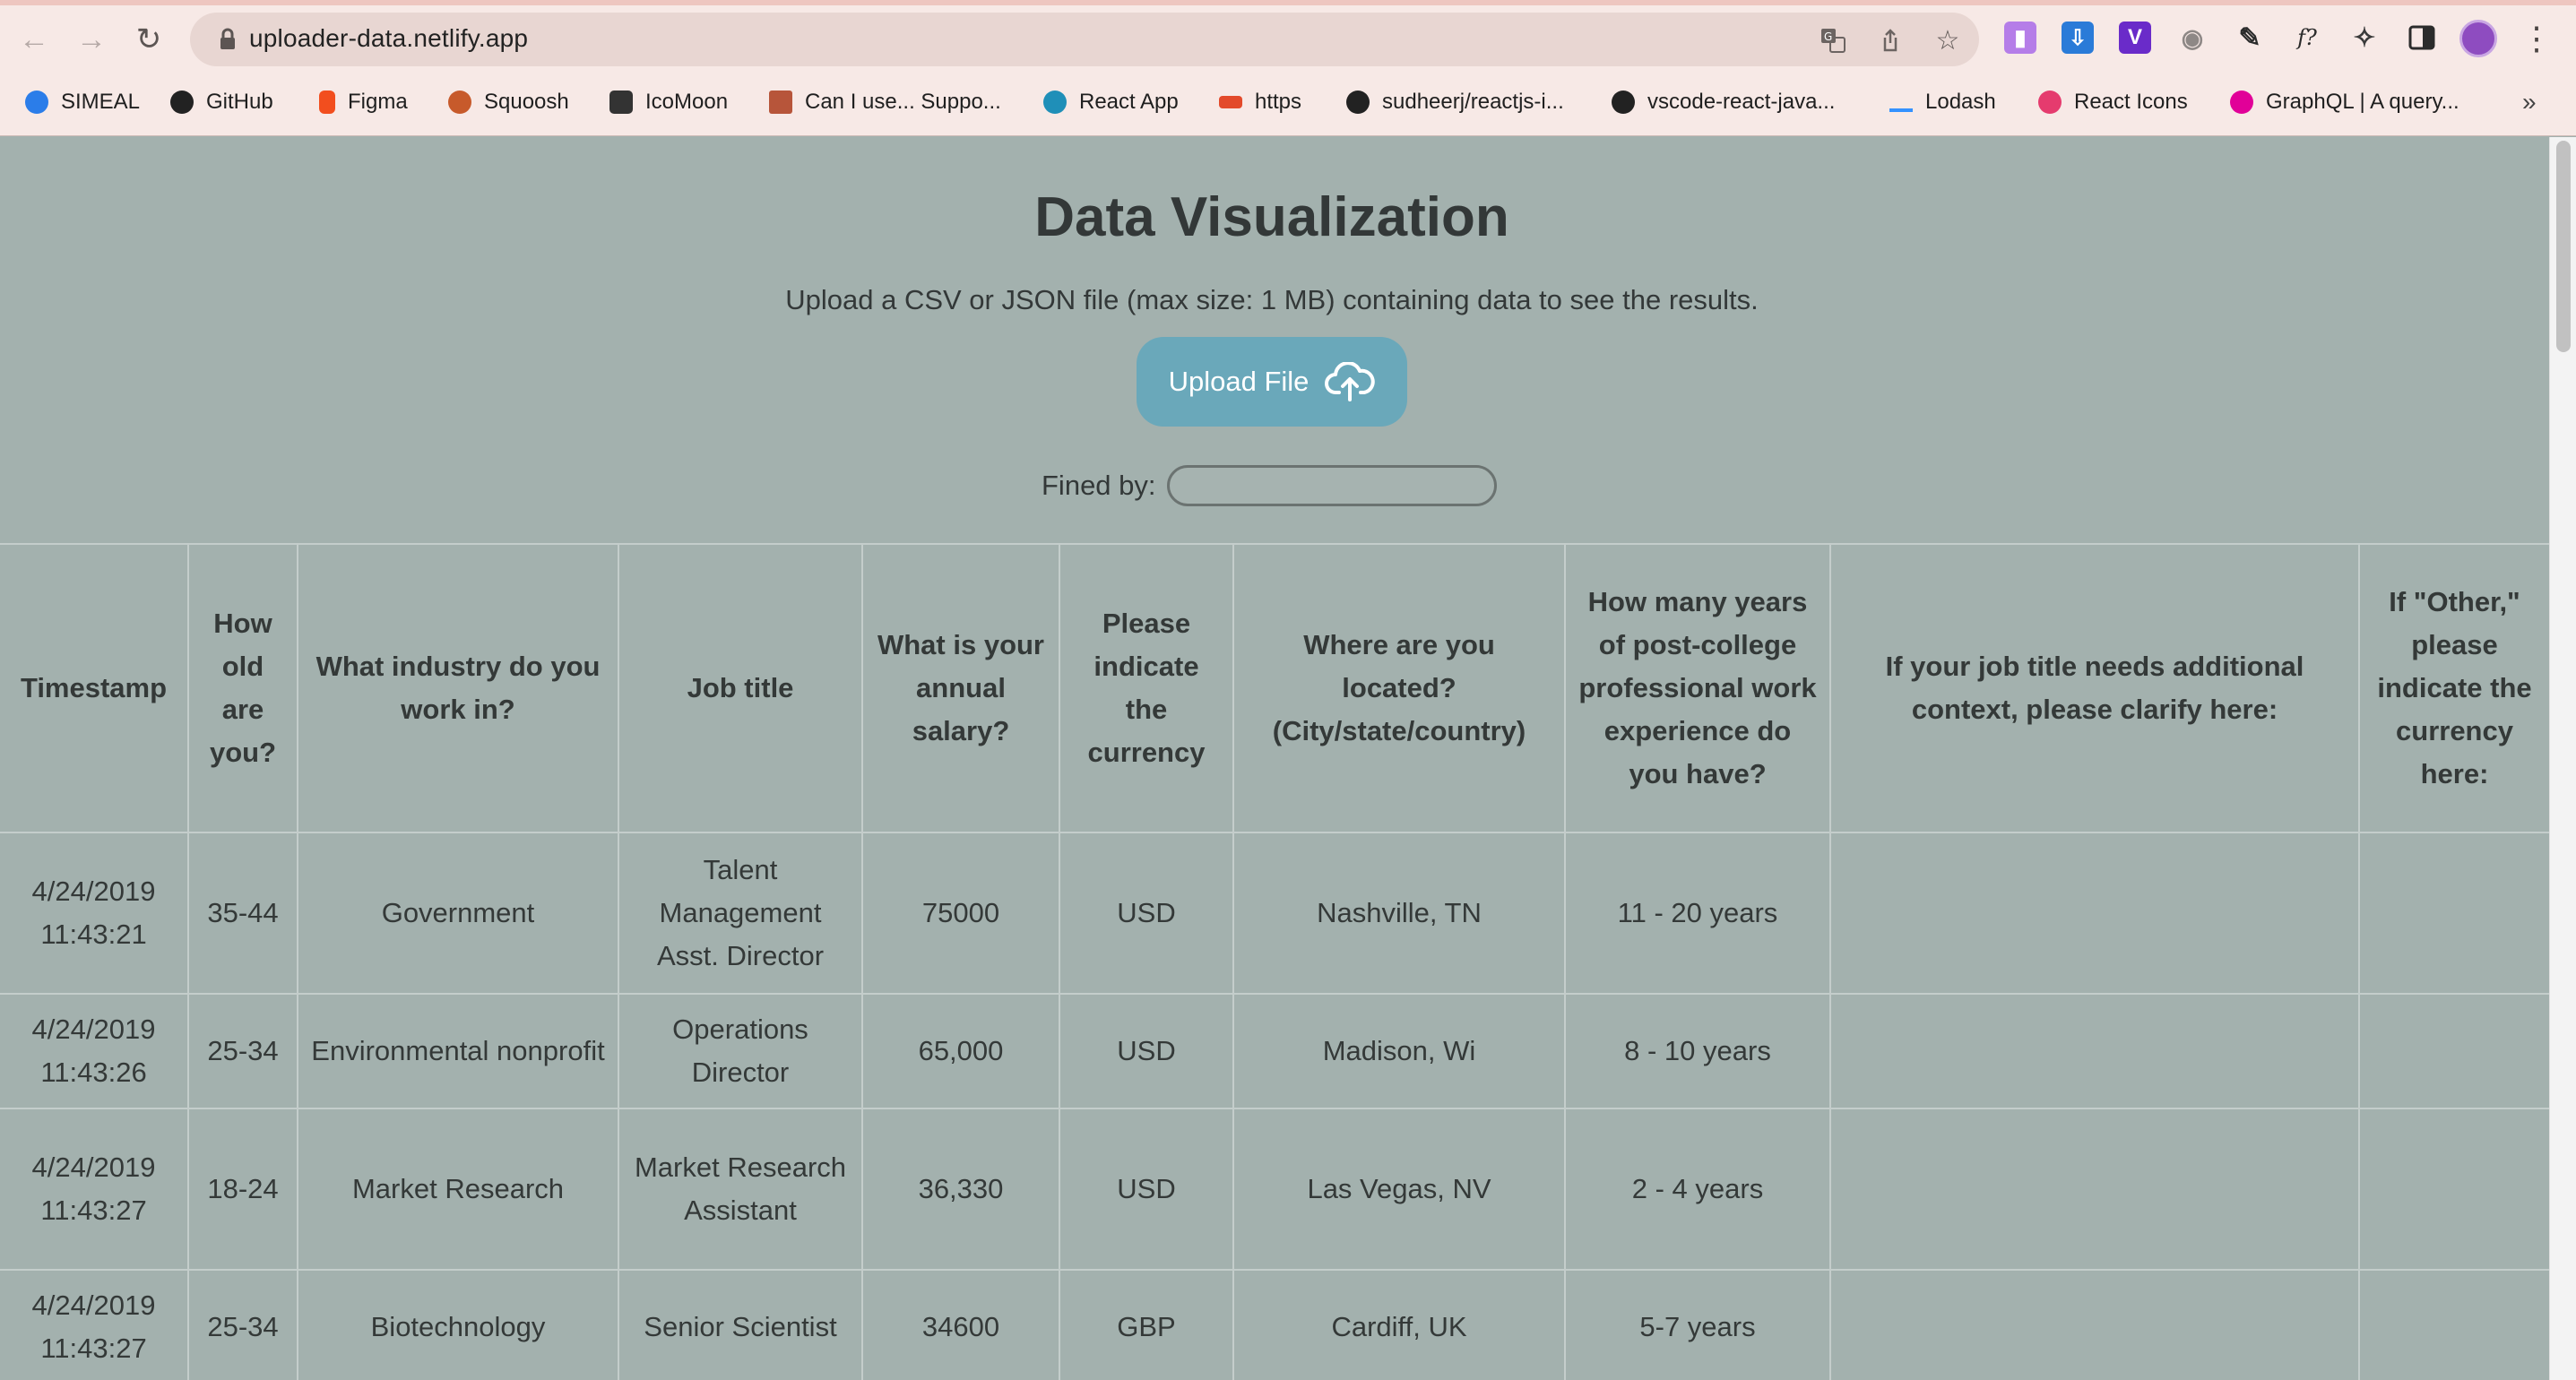 This screenshot has height=1380, width=2576. What do you see at coordinates (388, 38) in the screenshot?
I see `address-url: uploader-data.netlify.app` at bounding box center [388, 38].